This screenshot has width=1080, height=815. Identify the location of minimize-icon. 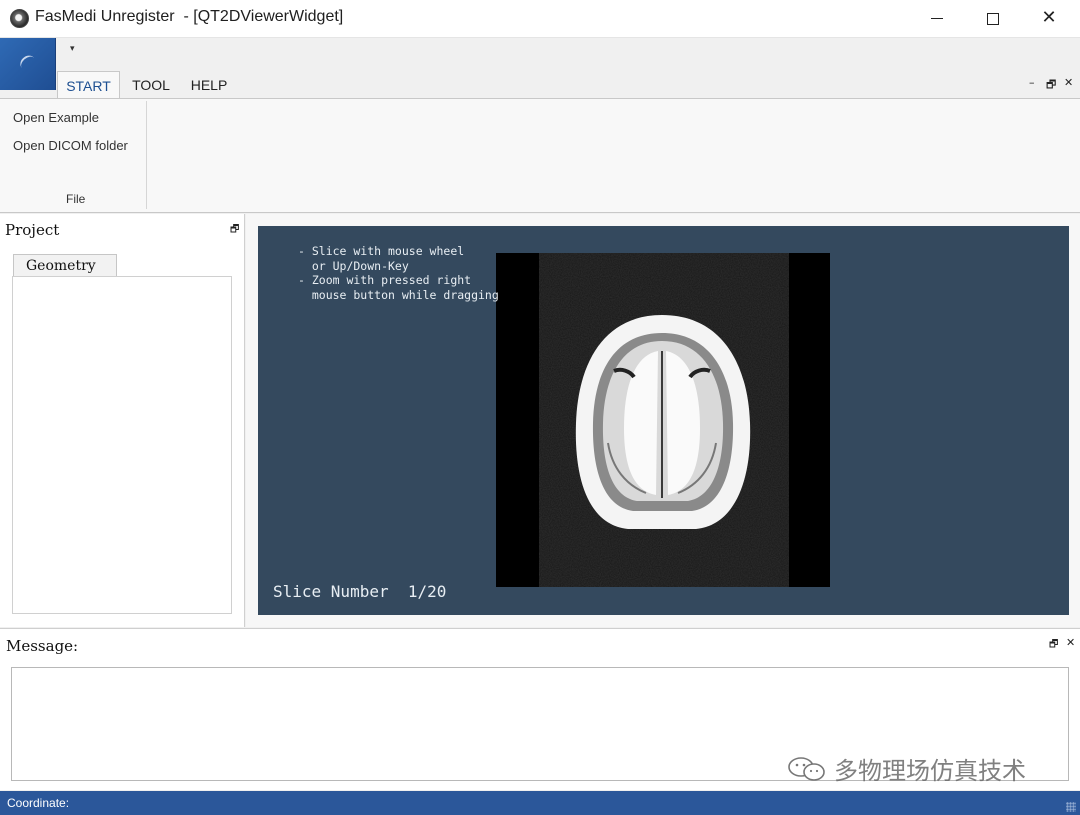
(937, 18).